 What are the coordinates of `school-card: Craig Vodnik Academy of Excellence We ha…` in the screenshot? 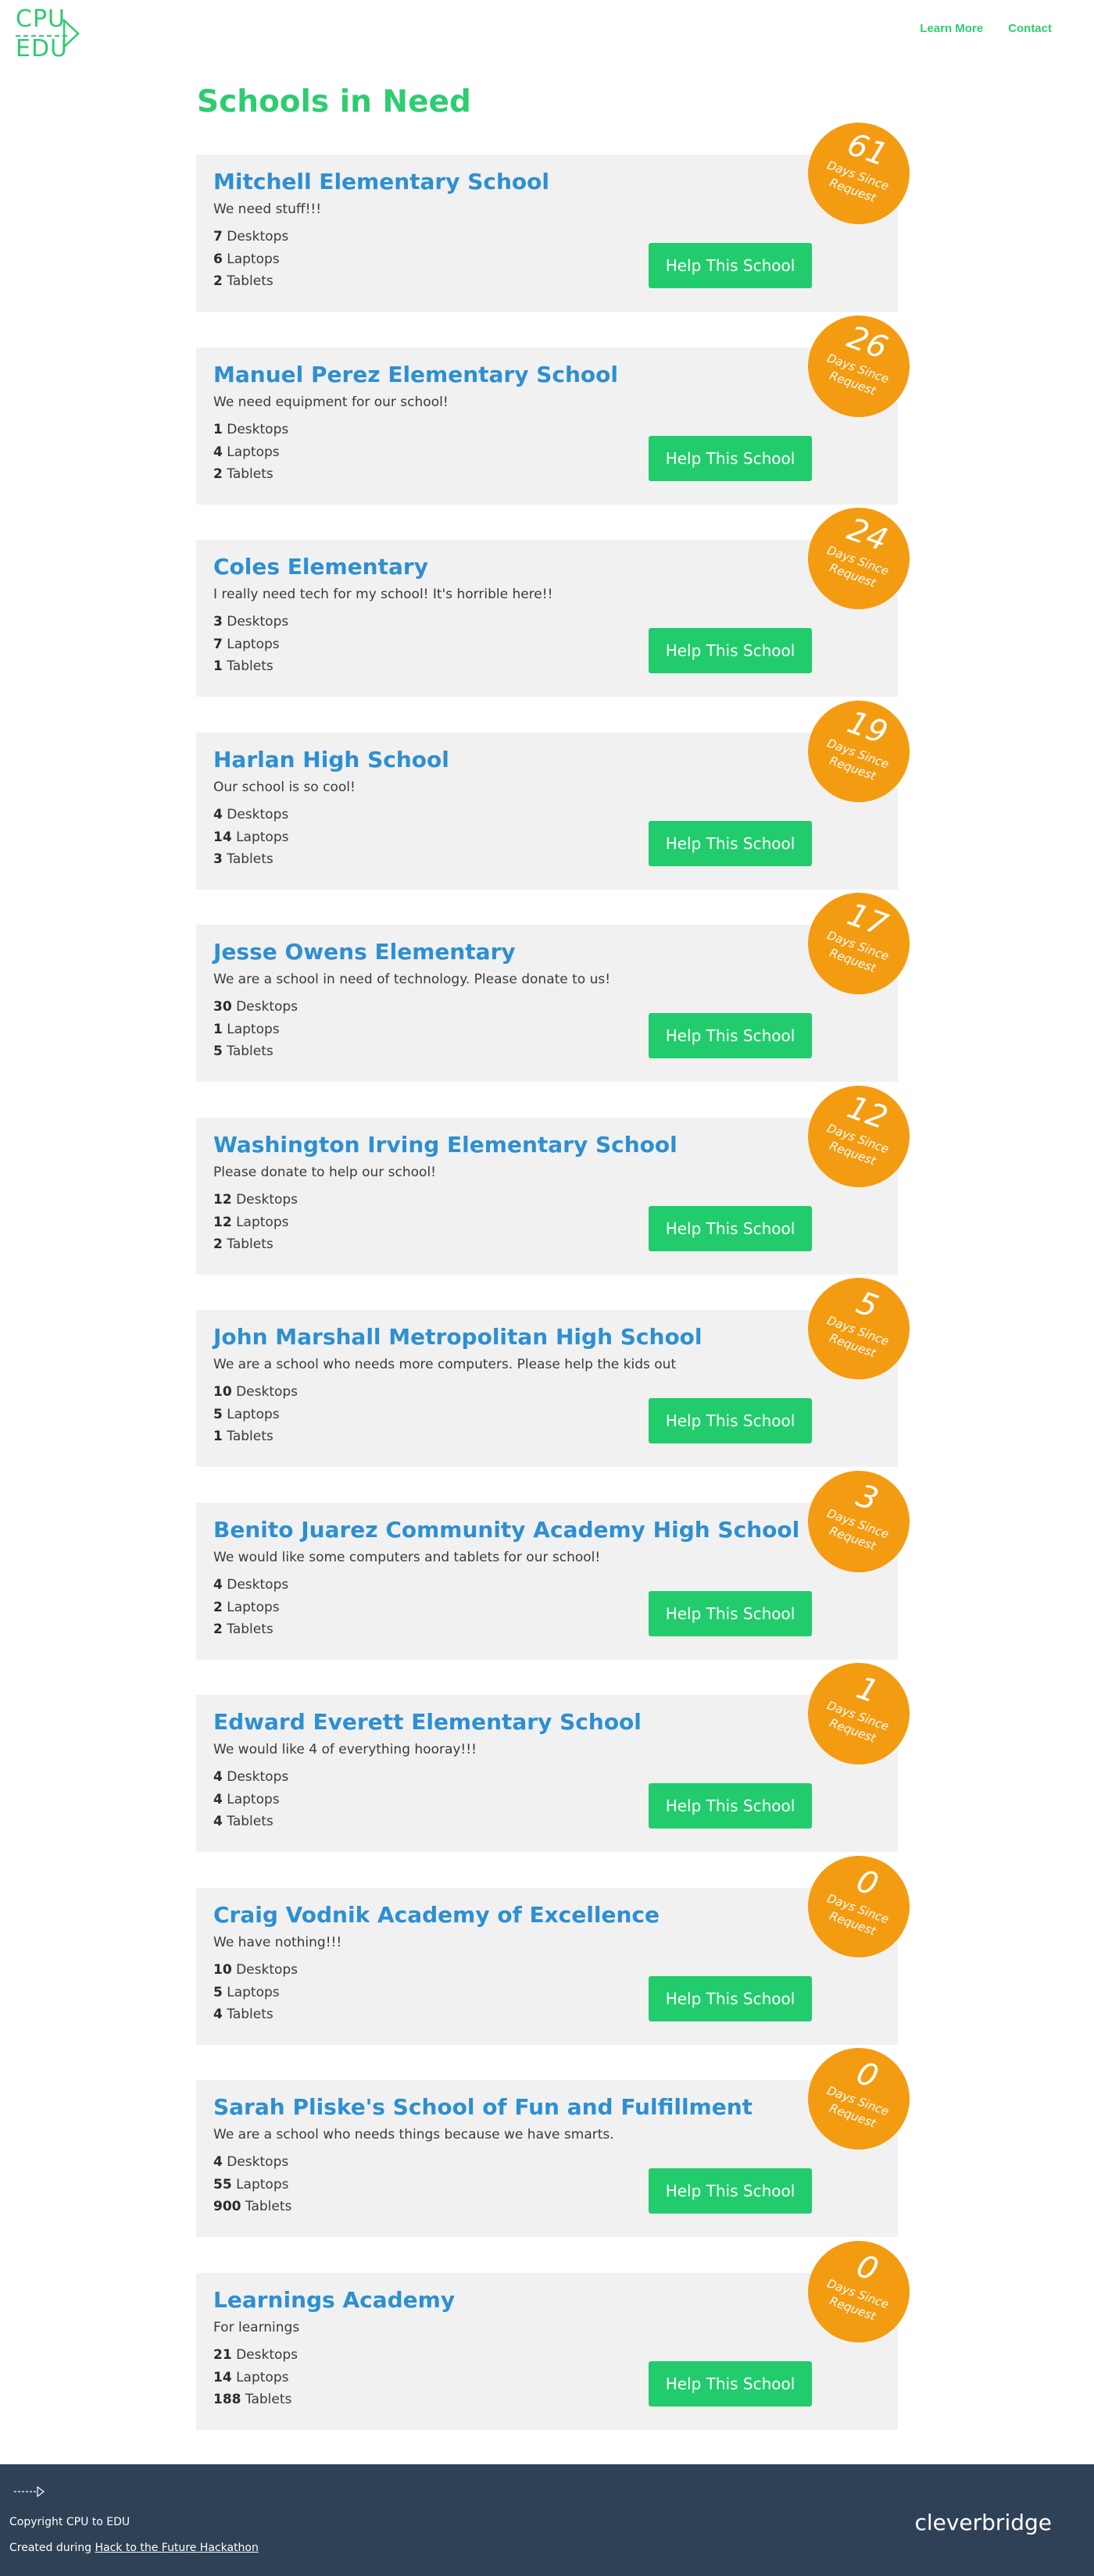 It's located at (560, 1943).